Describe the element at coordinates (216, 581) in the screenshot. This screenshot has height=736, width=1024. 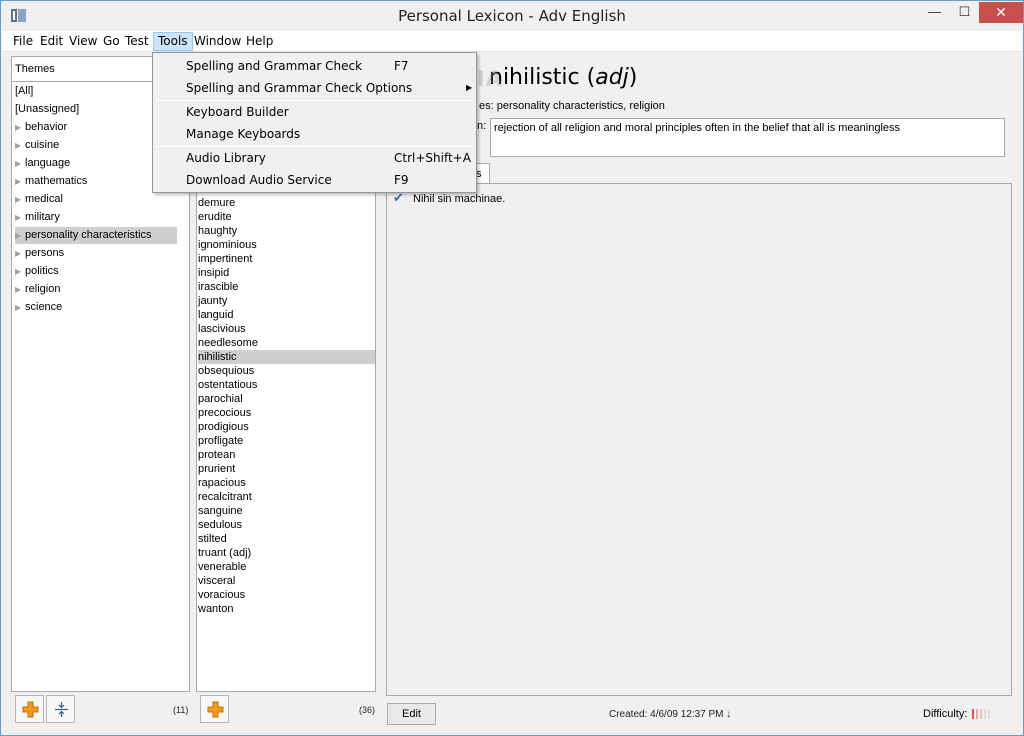
I see `word-item: visceral` at that location.